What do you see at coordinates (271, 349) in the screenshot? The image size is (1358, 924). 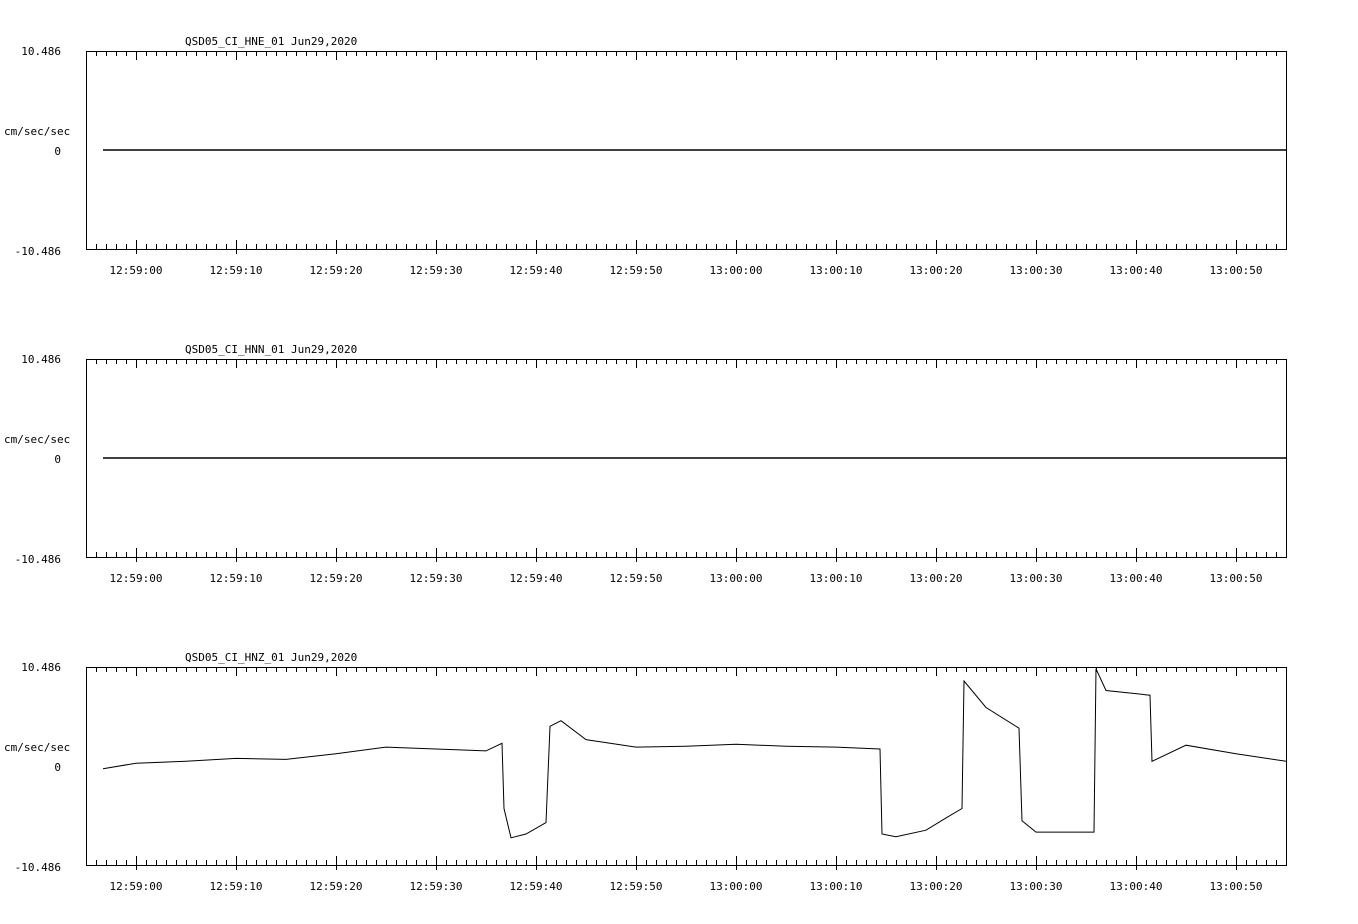 I see `chart-title: QSD05_CI_HNN_01 Jun29,2020` at bounding box center [271, 349].